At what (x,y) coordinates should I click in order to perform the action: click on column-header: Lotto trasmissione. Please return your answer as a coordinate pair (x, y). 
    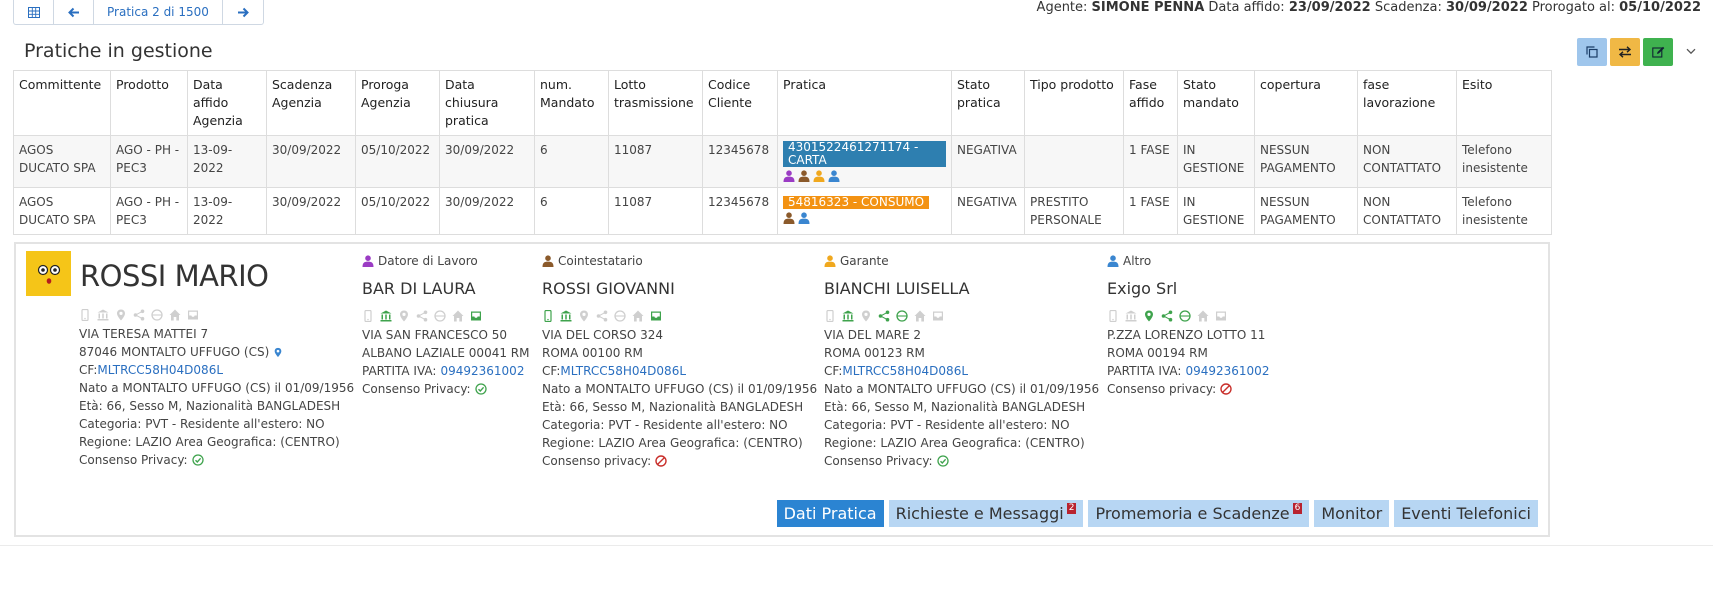
    Looking at the image, I should click on (655, 103).